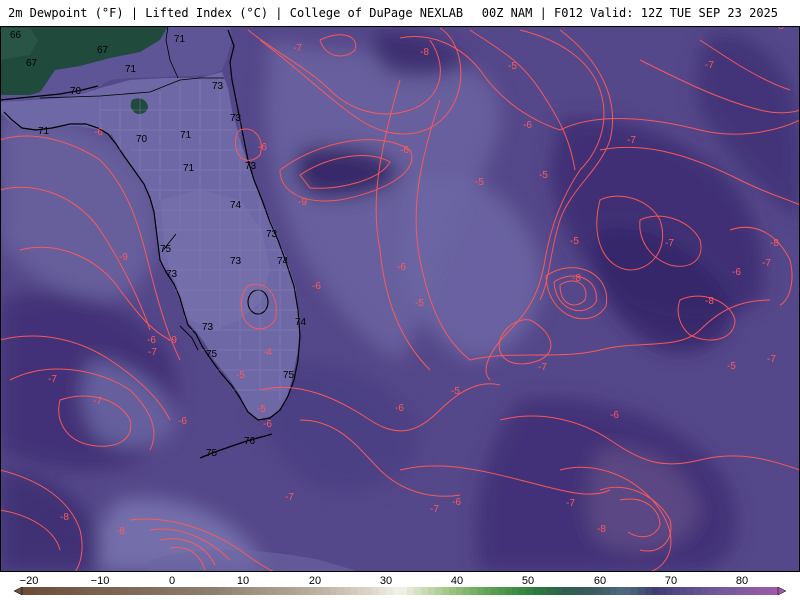 Image resolution: width=800 pixels, height=600 pixels. I want to click on colorbar-tick-labels: −20 −10 0 10 20 30 40 50 60 70 80, so click(384, 581).